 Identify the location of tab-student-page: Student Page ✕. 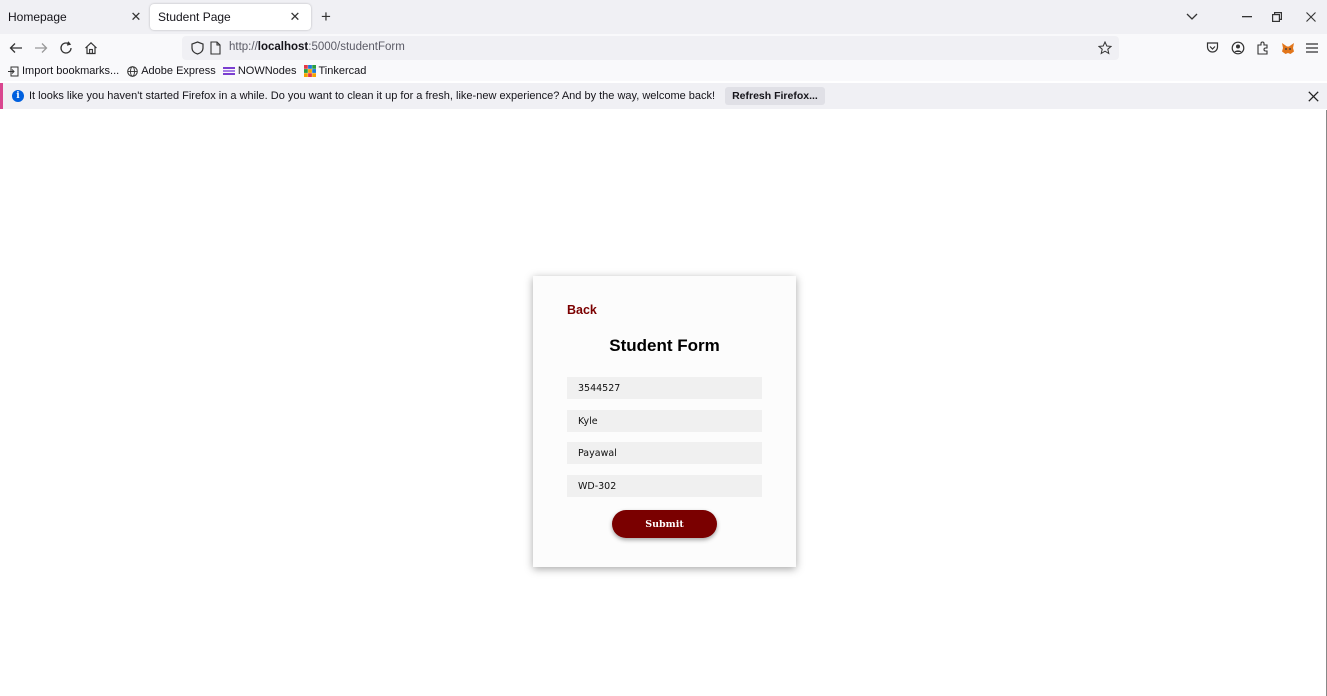
(230, 17).